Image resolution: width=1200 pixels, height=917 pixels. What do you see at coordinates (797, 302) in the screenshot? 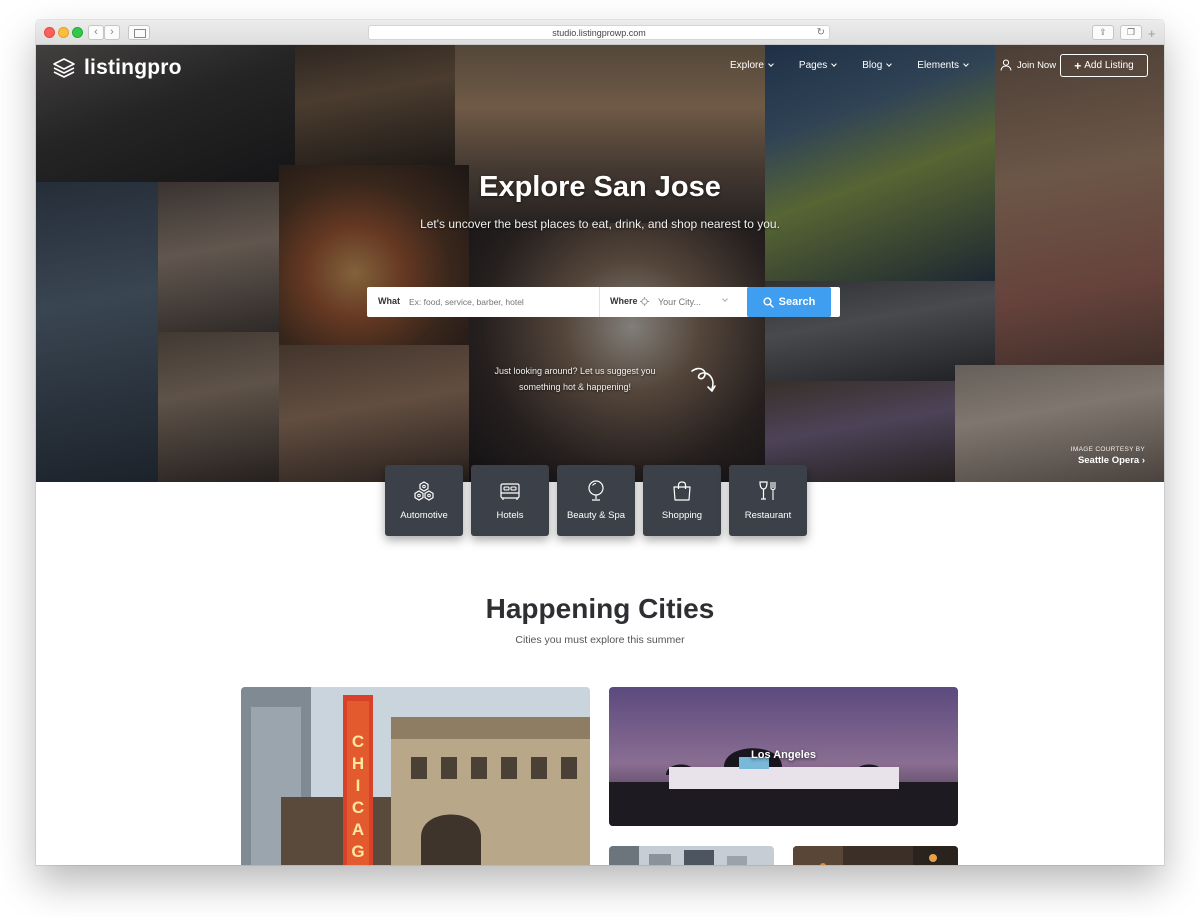
I see `search-button-label: Search` at bounding box center [797, 302].